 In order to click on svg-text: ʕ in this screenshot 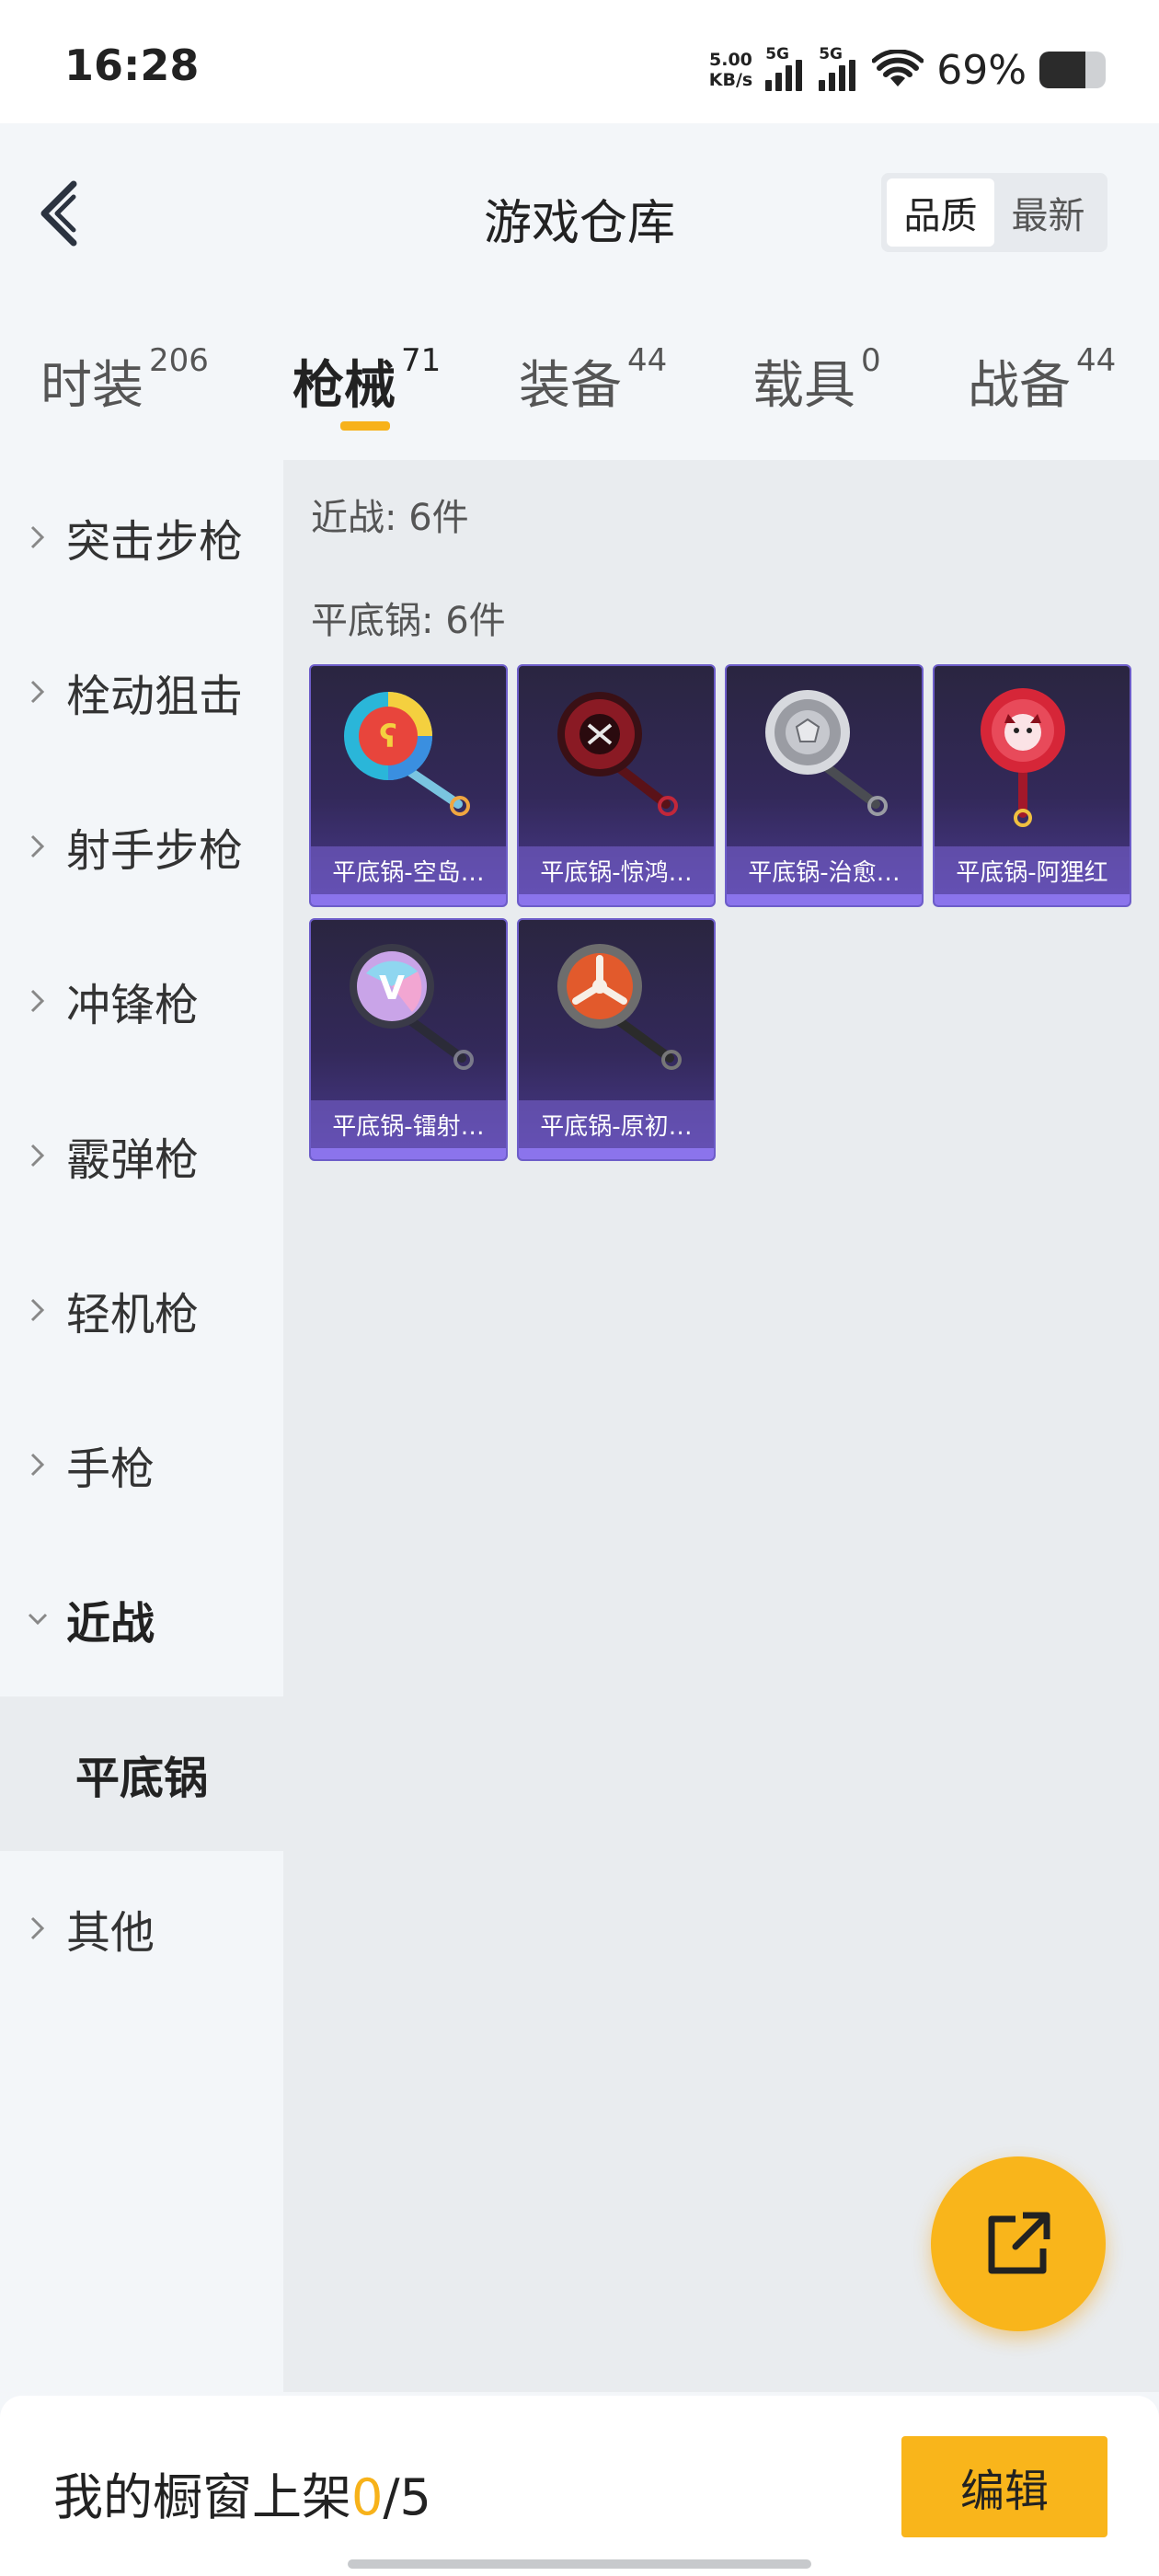, I will do `click(387, 737)`.